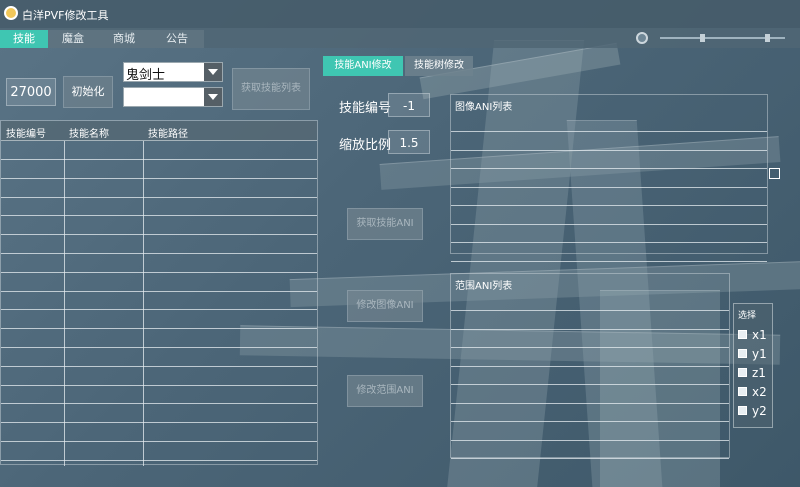  I want to click on get-ani-button: 获取技能ANI, so click(385, 224).